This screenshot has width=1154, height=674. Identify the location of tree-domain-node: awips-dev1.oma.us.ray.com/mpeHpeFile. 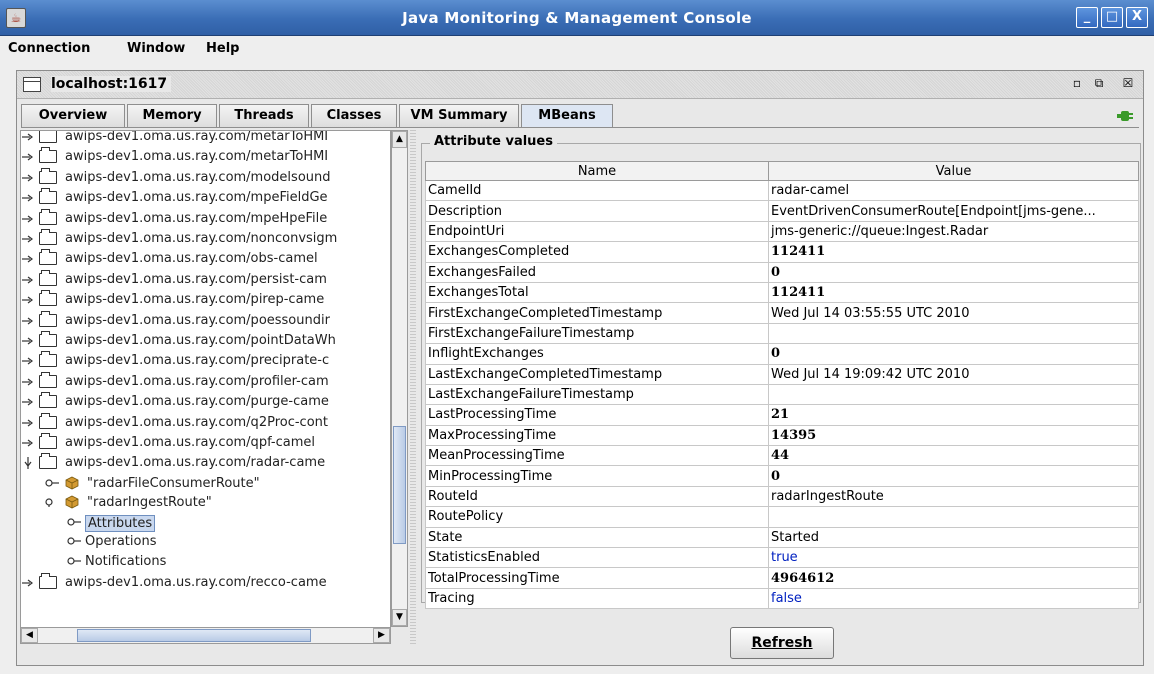
(205, 218).